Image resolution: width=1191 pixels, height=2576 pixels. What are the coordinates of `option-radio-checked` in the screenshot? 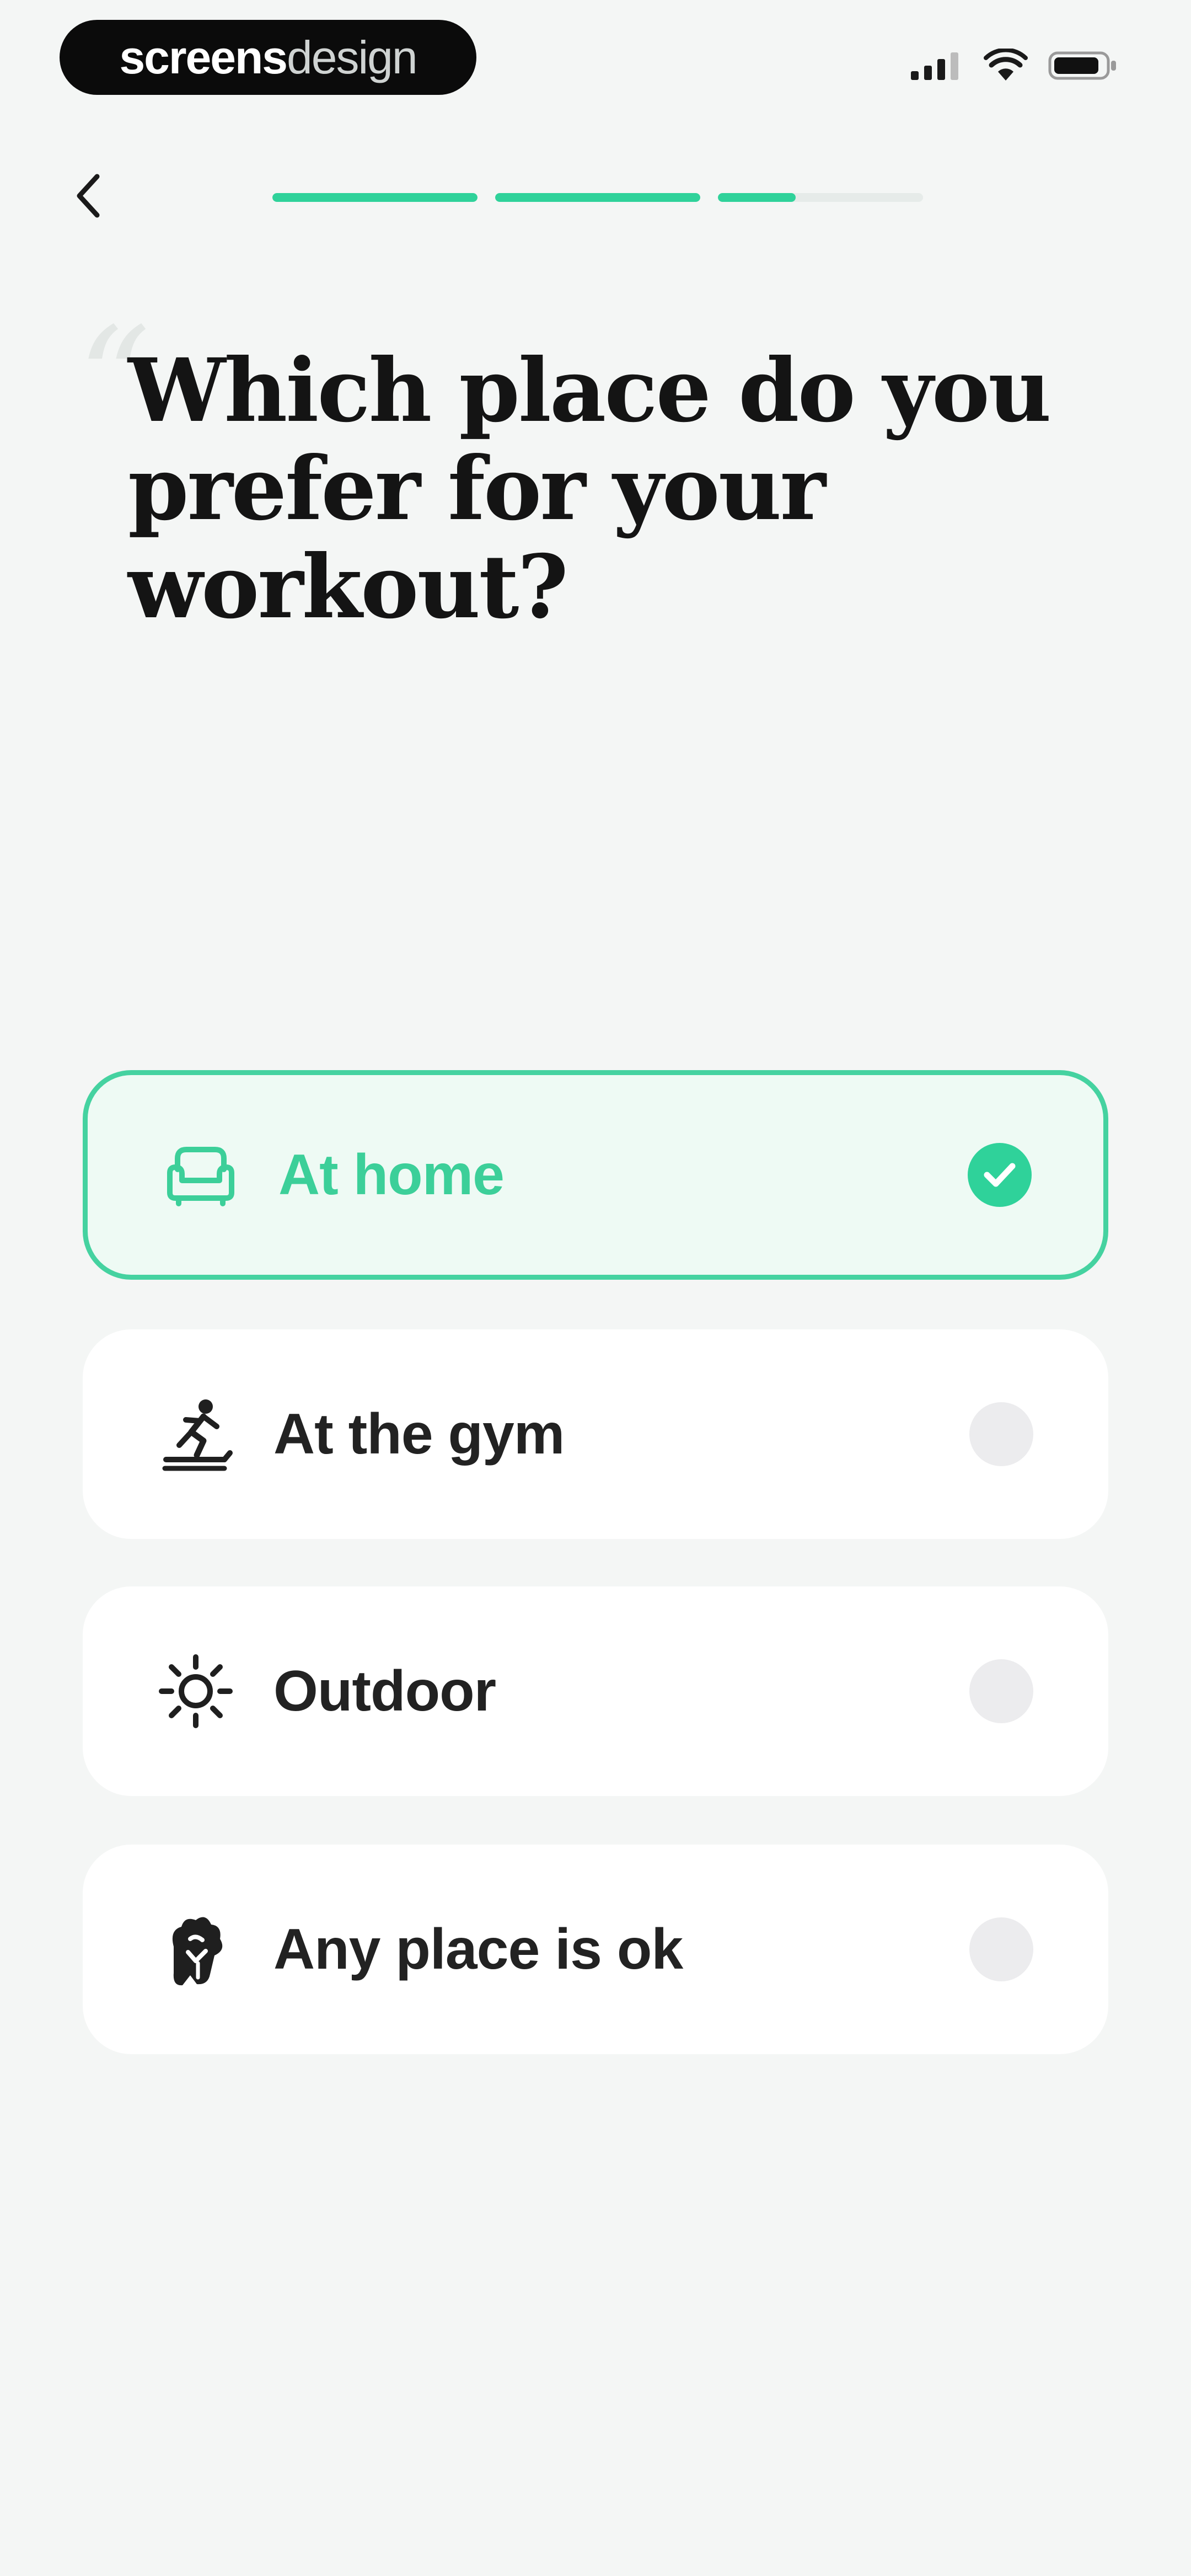 It's located at (1000, 1175).